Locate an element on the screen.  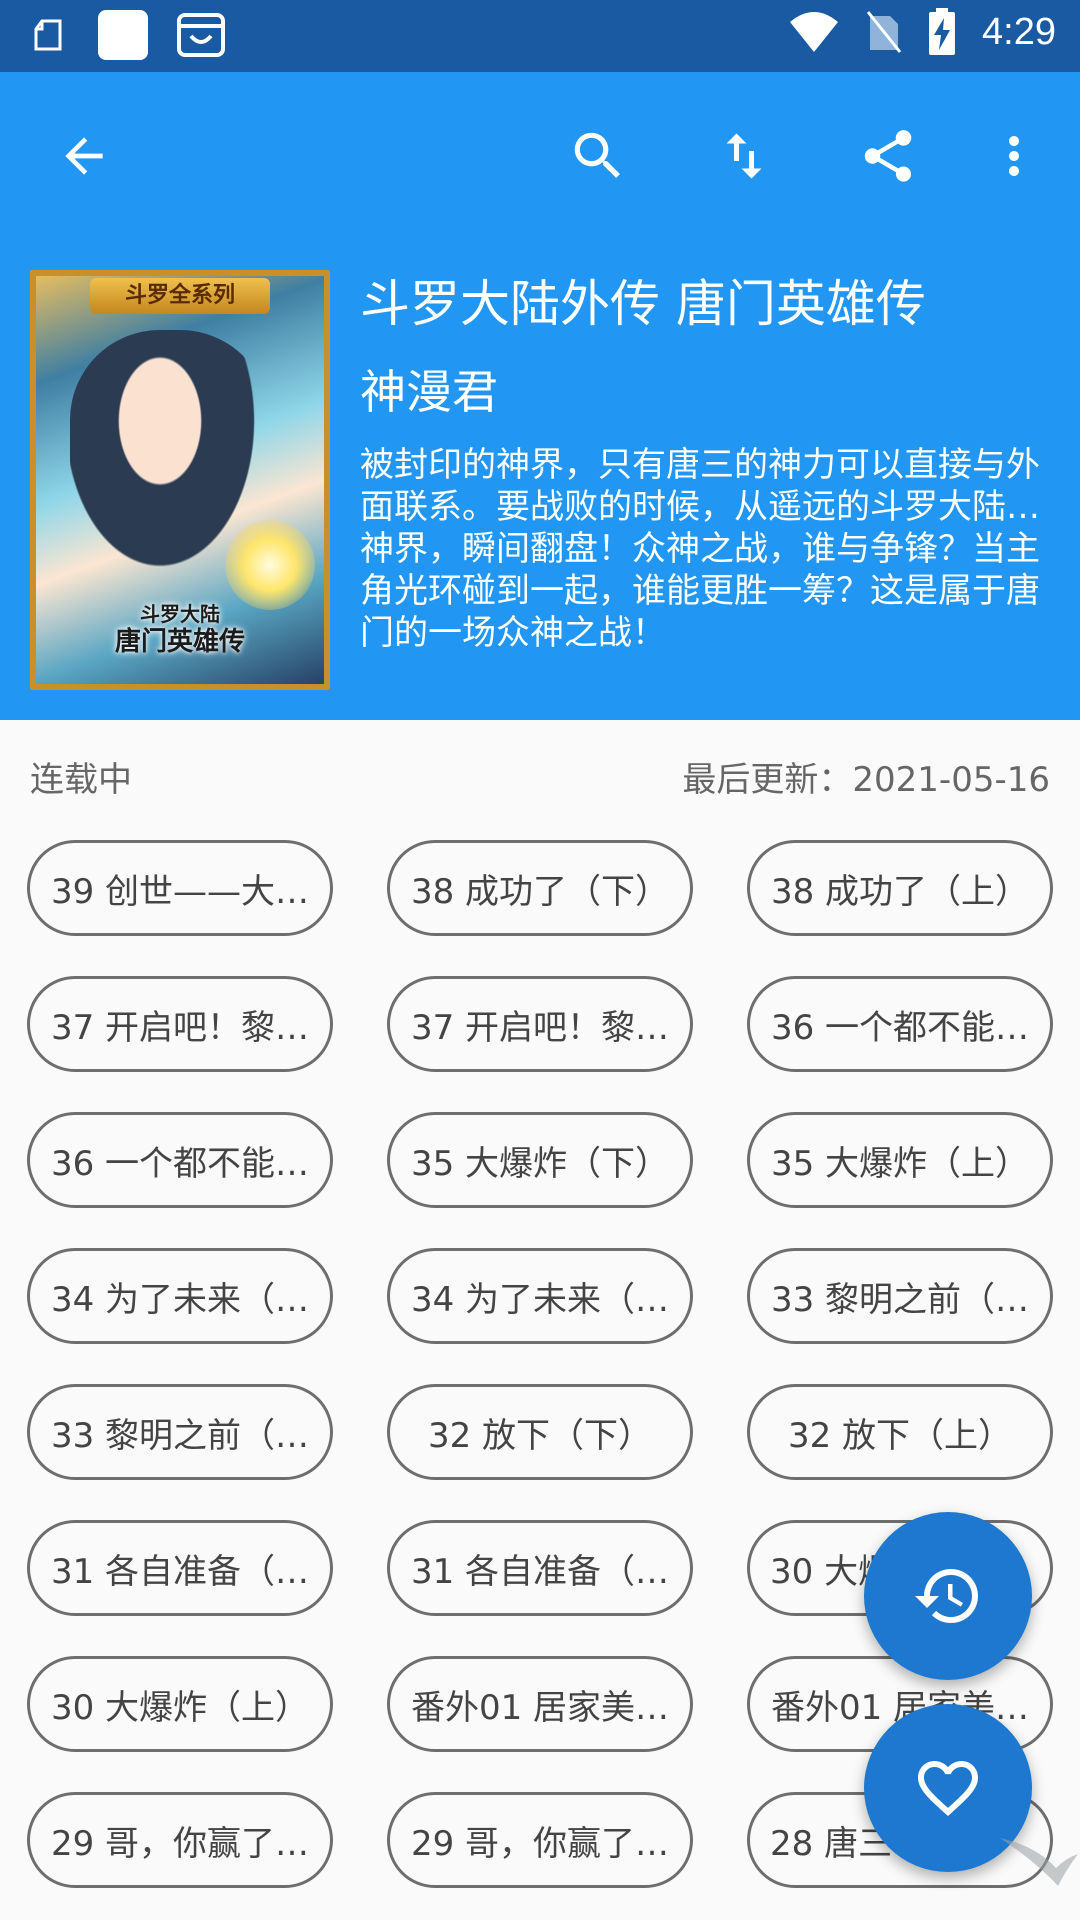
chapter-chip: 30 大爆炸（上） is located at coordinates (180, 1704).